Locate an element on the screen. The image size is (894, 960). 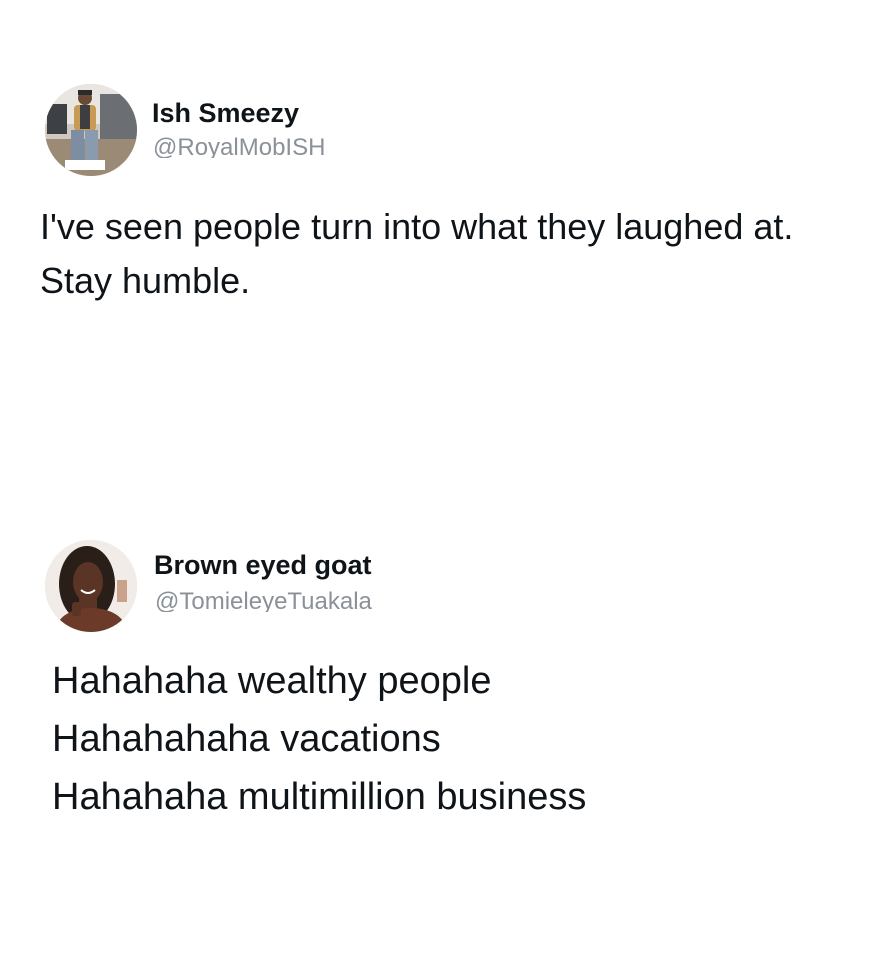
tweet-text-line: Stay humble. is located at coordinates (145, 280).